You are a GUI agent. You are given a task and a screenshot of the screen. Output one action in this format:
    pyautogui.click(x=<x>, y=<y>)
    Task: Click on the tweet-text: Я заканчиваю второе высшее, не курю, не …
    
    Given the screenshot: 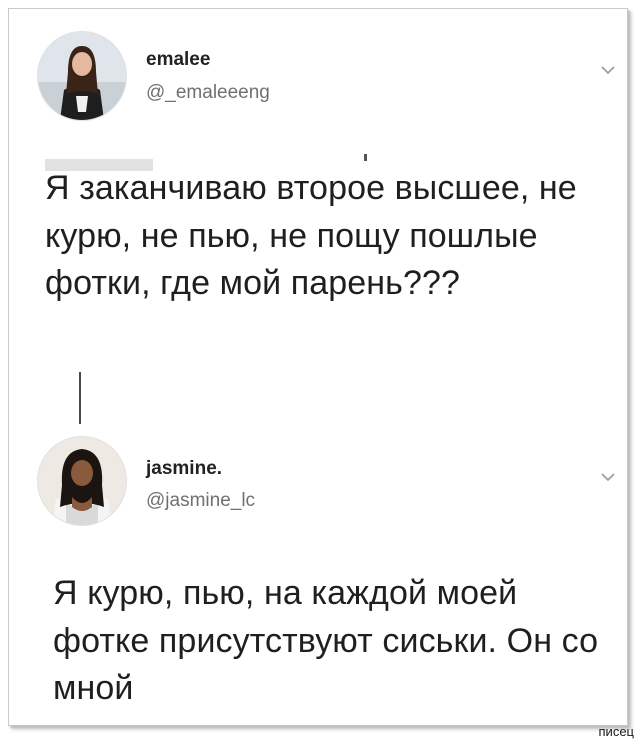 What is the action you would take?
    pyautogui.click(x=311, y=235)
    